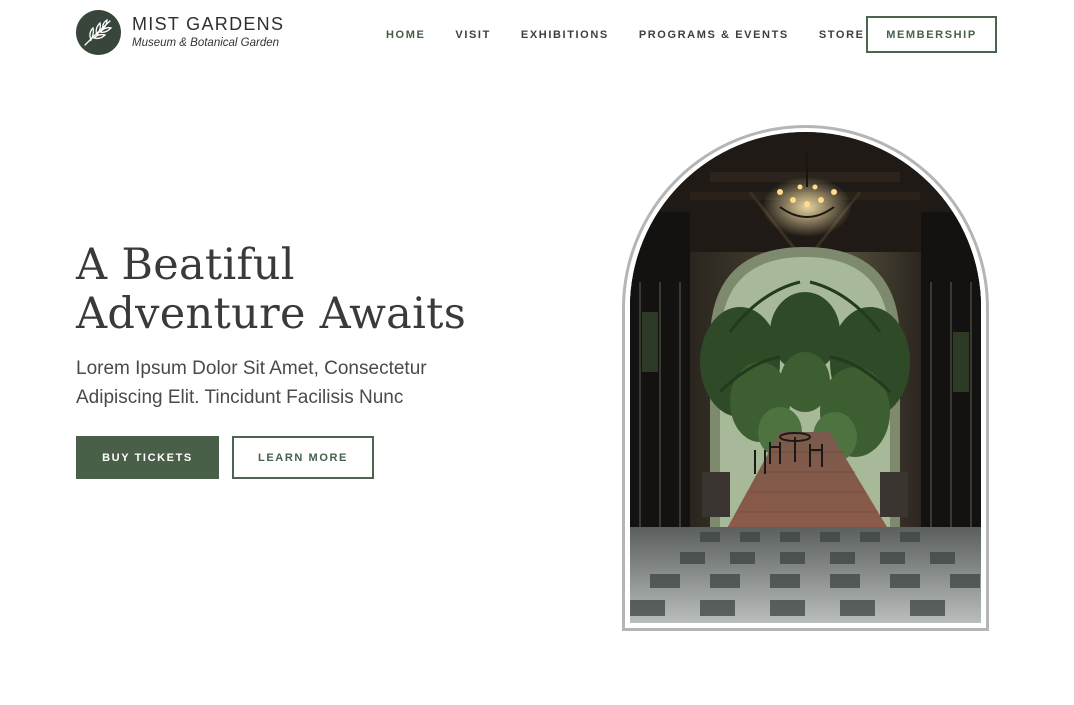  Describe the element at coordinates (208, 24) in the screenshot. I see `brand-name: MIST GARDENS` at that location.